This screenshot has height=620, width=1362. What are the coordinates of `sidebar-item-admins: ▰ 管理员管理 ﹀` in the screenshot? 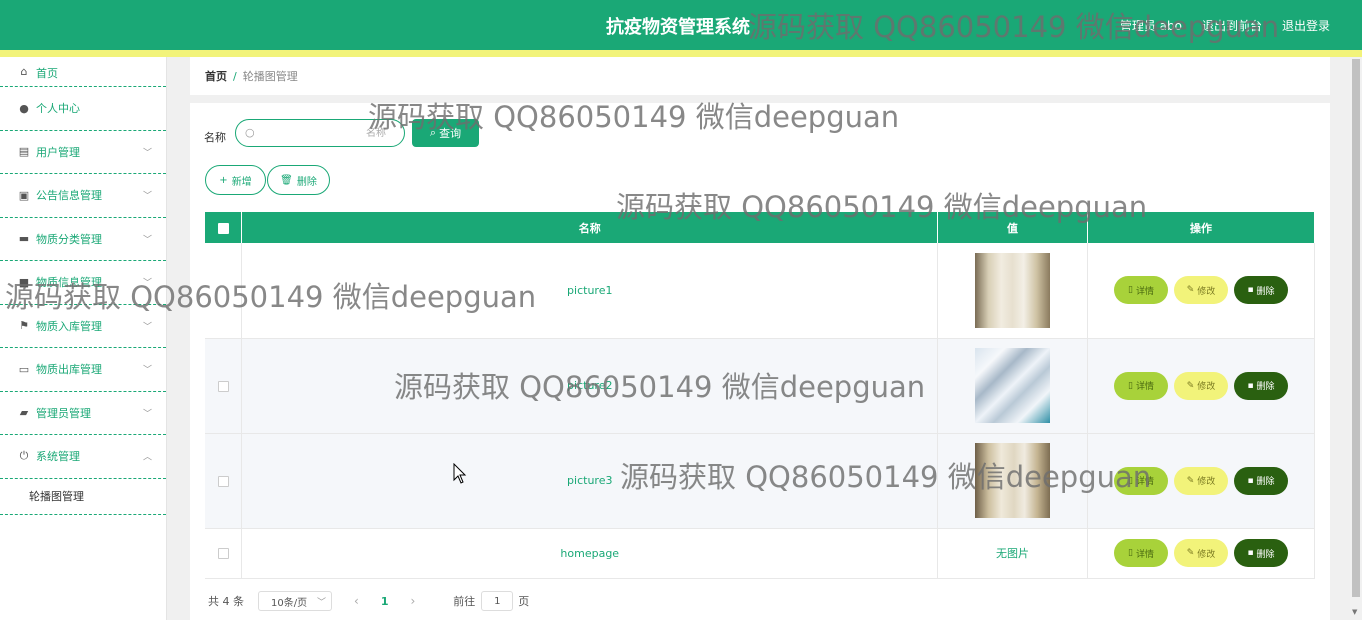 It's located at (83, 413).